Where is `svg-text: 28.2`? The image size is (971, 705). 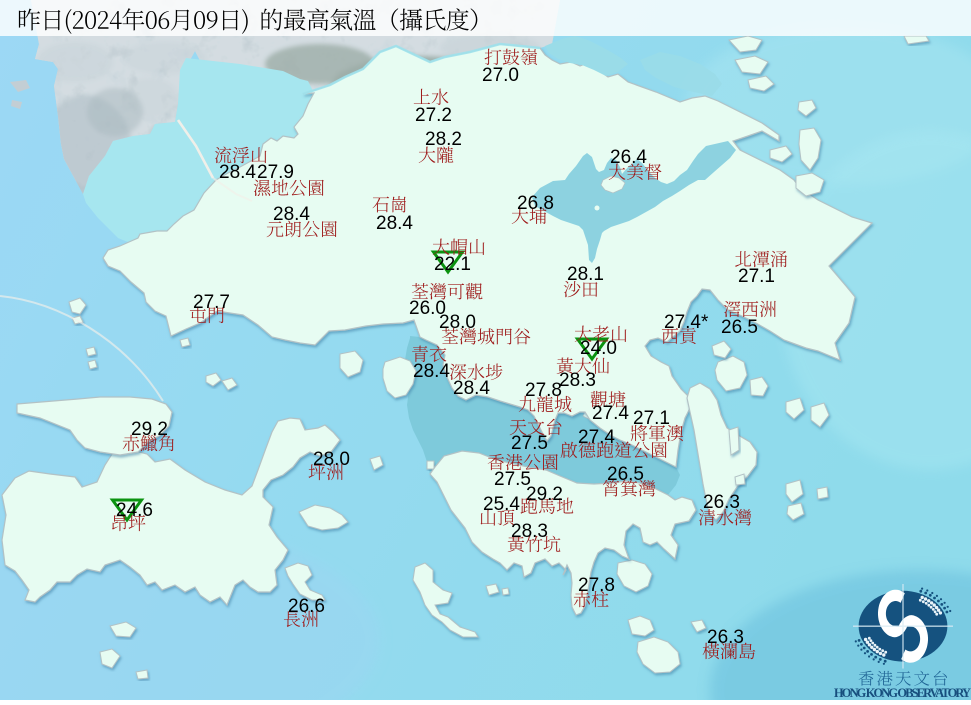
svg-text: 28.2 is located at coordinates (443, 139).